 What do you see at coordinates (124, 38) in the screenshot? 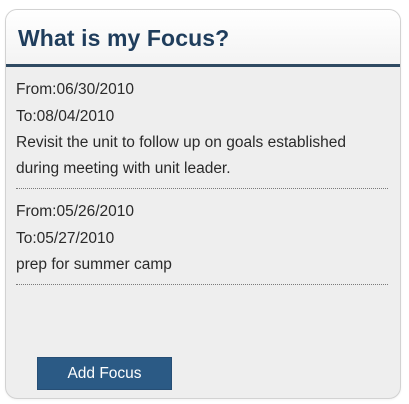
I see `panel-title: What is my Focus?` at bounding box center [124, 38].